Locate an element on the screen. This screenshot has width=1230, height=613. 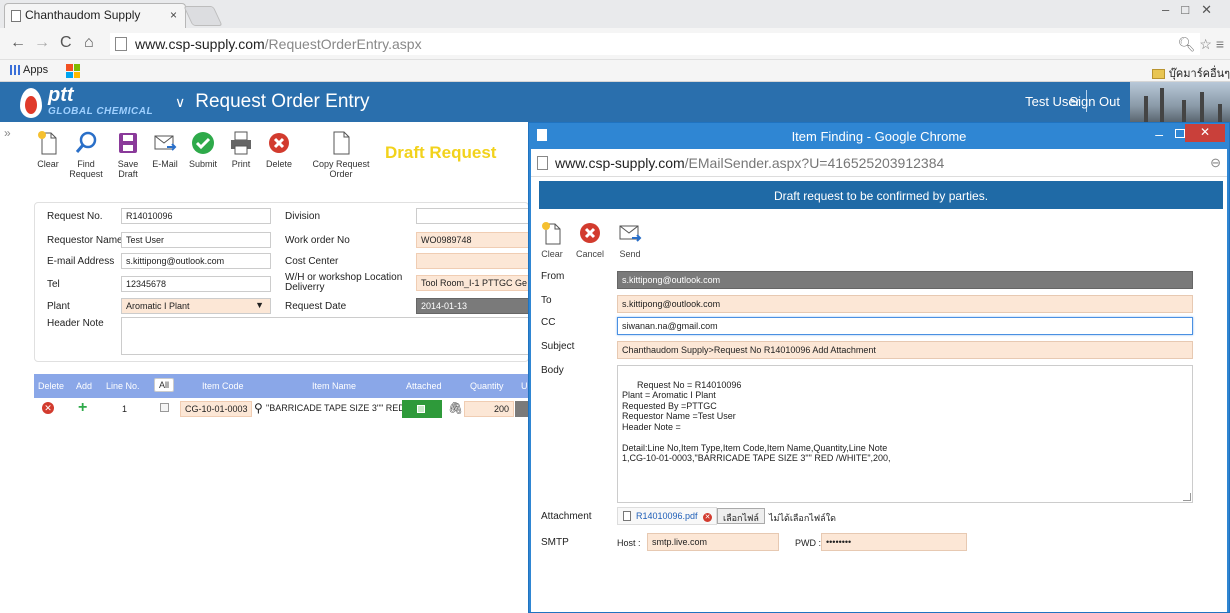
file-icon is located at coordinates (627, 516).